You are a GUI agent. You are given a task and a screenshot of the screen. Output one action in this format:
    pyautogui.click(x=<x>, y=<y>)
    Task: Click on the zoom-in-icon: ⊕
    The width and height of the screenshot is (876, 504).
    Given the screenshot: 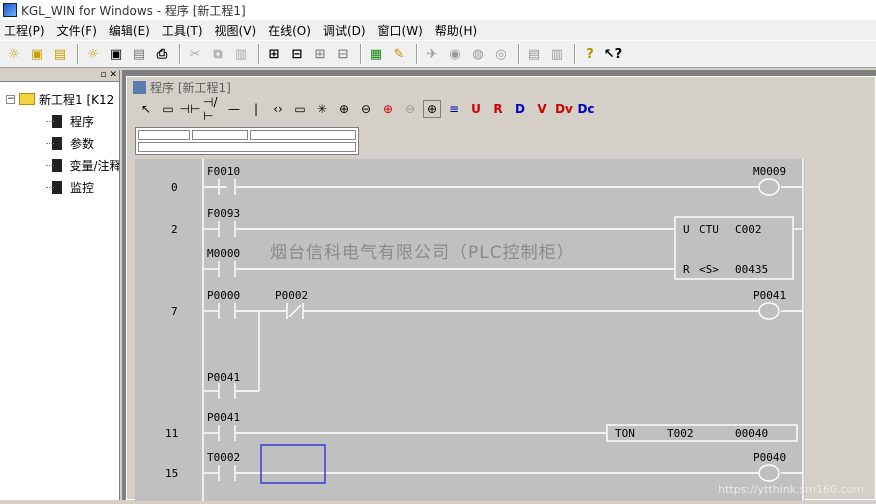 What is the action you would take?
    pyautogui.click(x=344, y=109)
    